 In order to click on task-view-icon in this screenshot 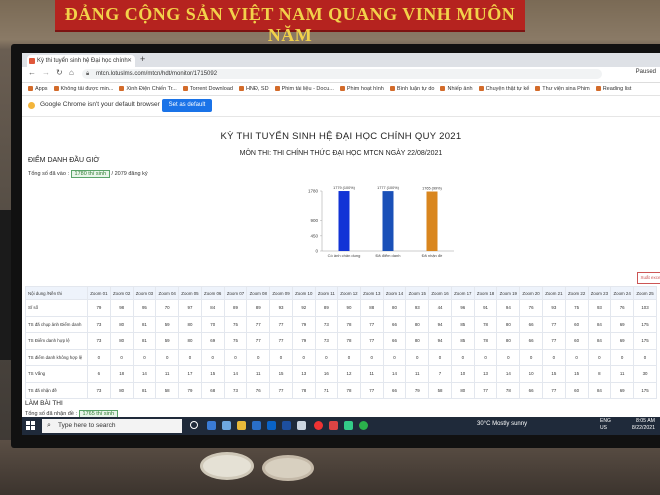, I will do `click(194, 425)`.